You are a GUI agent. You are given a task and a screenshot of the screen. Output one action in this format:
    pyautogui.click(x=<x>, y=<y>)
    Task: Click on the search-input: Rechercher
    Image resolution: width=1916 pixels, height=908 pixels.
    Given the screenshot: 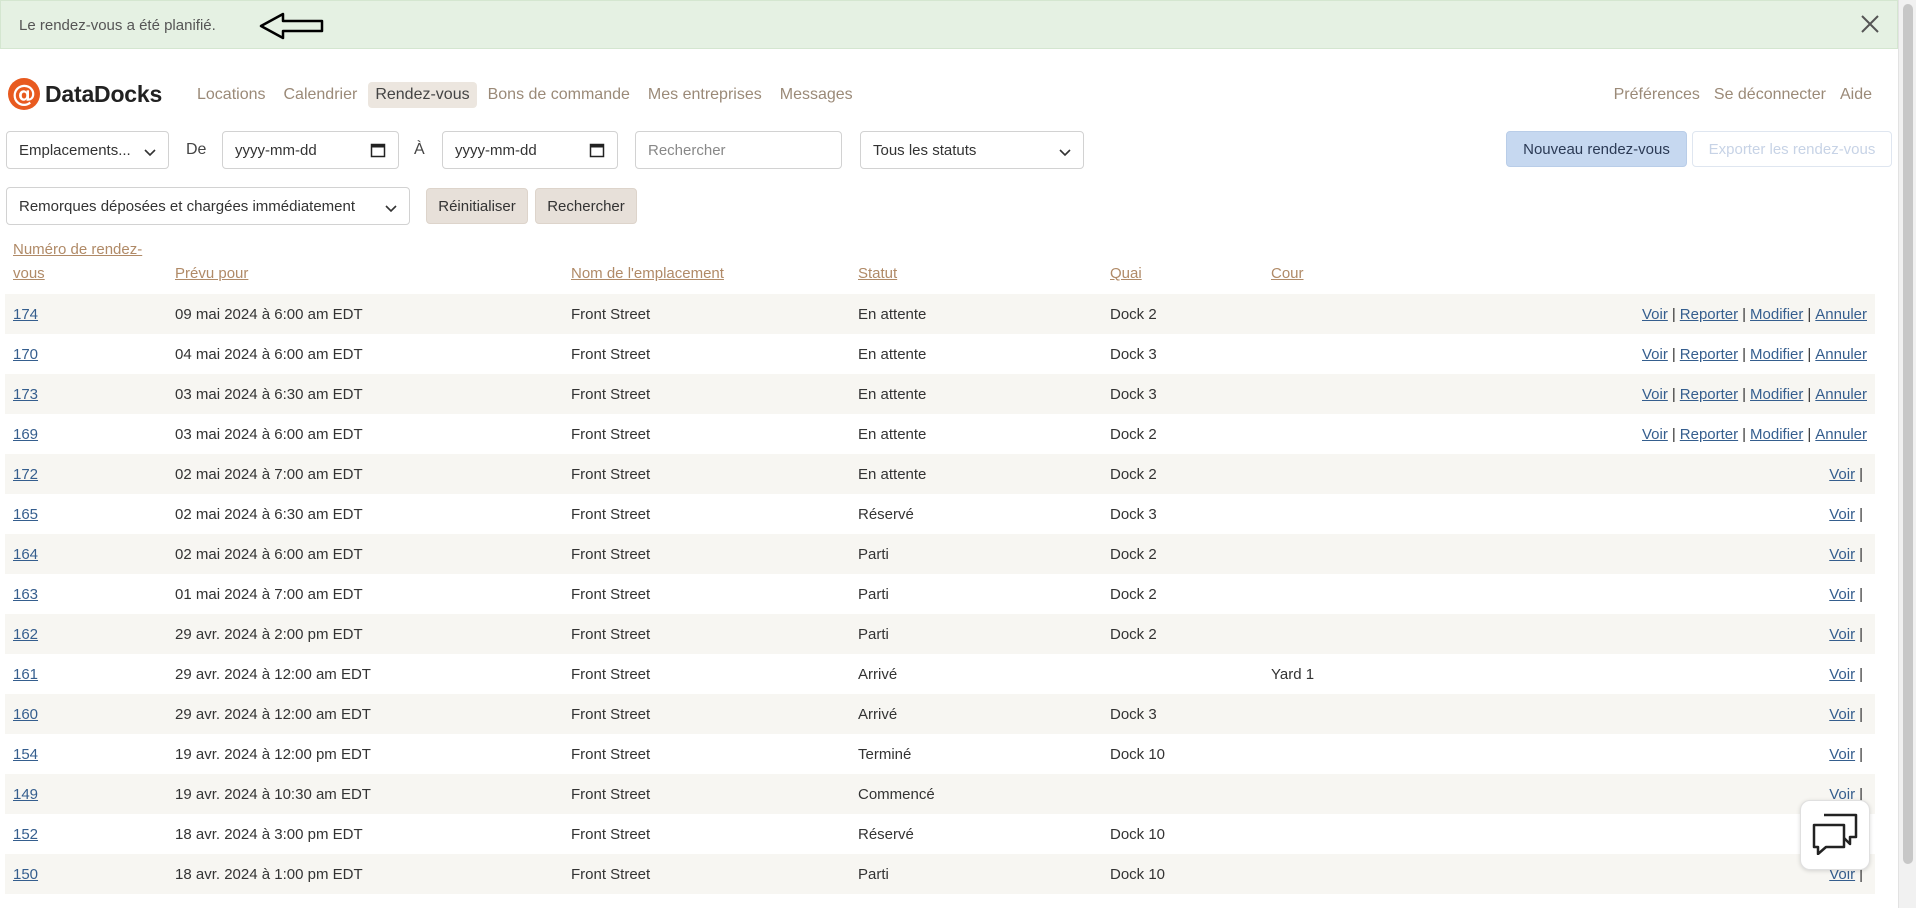 What is the action you would take?
    pyautogui.click(x=738, y=150)
    